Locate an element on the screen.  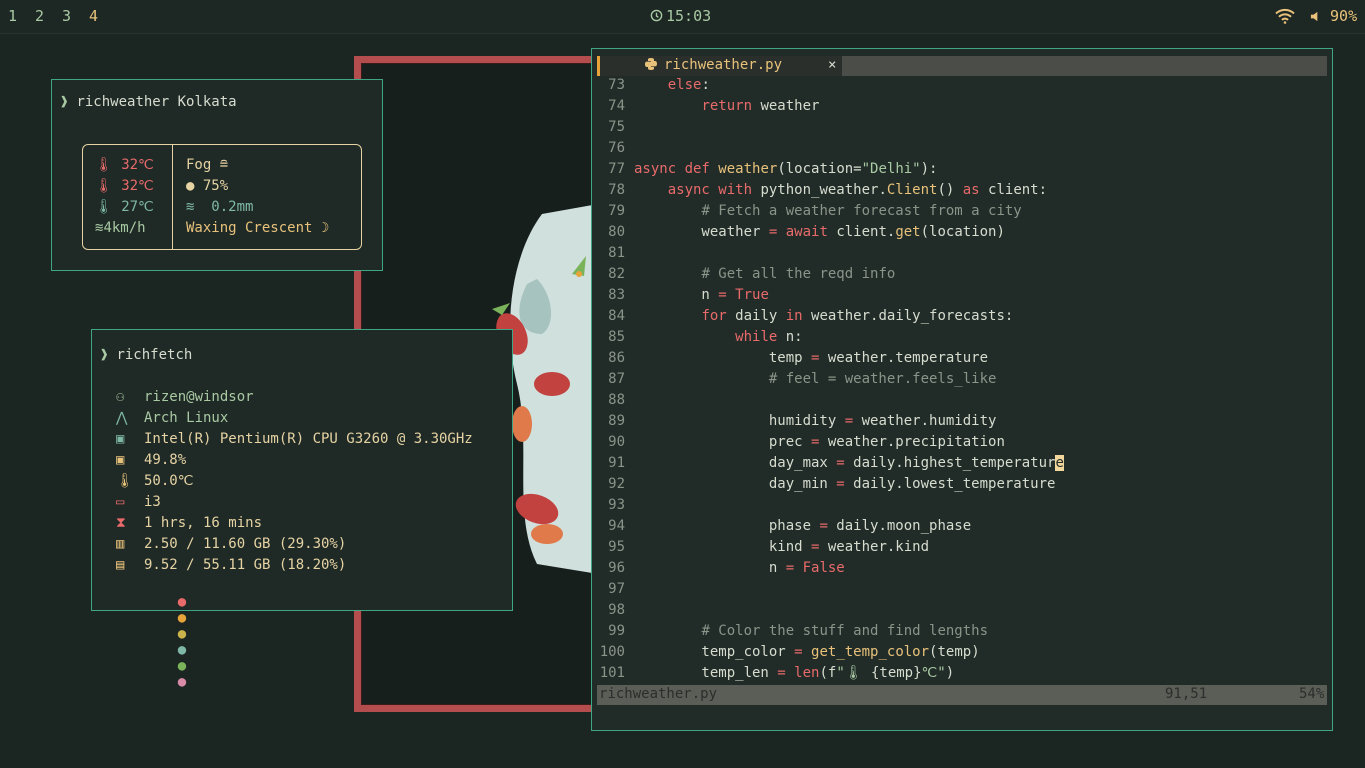
weather-kind: Fog ≘ is located at coordinates (207, 165).